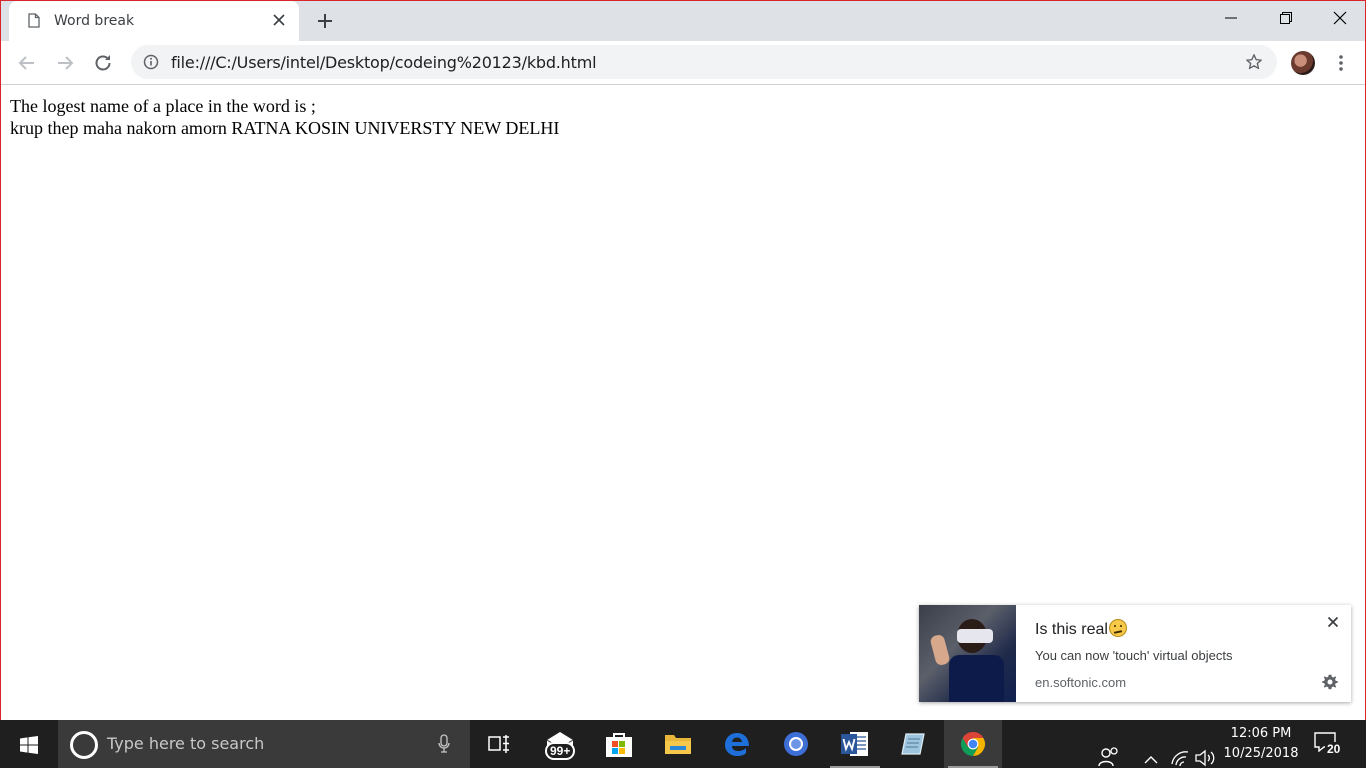 Image resolution: width=1366 pixels, height=784 pixels. What do you see at coordinates (34, 20) in the screenshot?
I see `page-icon` at bounding box center [34, 20].